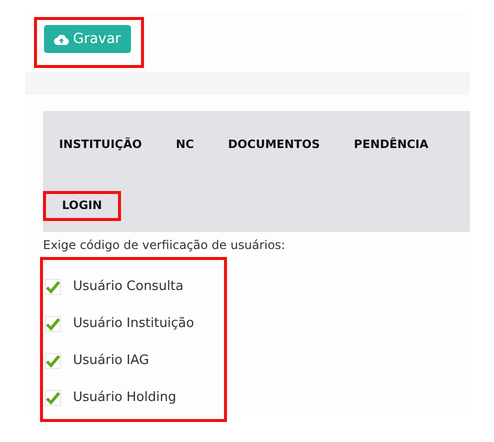 The height and width of the screenshot is (442, 494). I want to click on cloud-upload-icon, so click(61, 39).